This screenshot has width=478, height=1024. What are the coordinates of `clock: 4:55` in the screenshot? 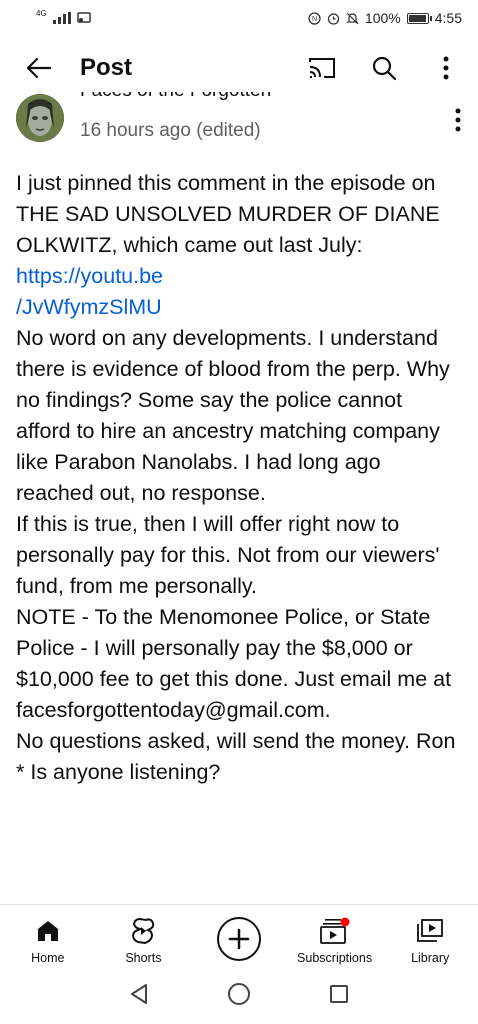 It's located at (448, 18).